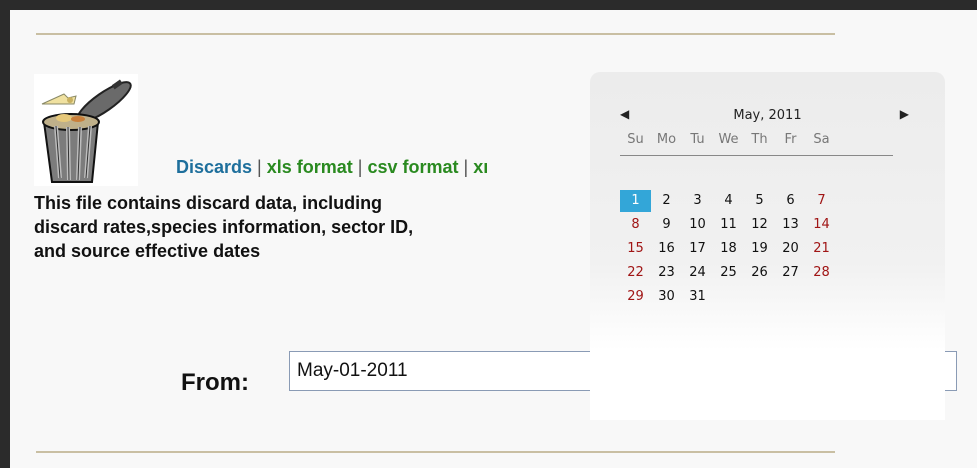 This screenshot has height=468, width=977. Describe the element at coordinates (759, 225) in the screenshot. I see `day-cell: 12` at that location.